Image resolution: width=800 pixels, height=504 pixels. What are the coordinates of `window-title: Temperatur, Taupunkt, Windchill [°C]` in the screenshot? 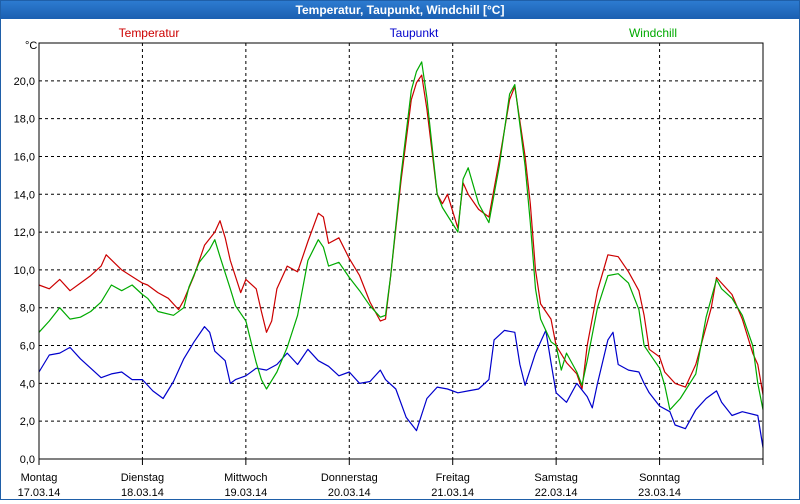 It's located at (400, 10).